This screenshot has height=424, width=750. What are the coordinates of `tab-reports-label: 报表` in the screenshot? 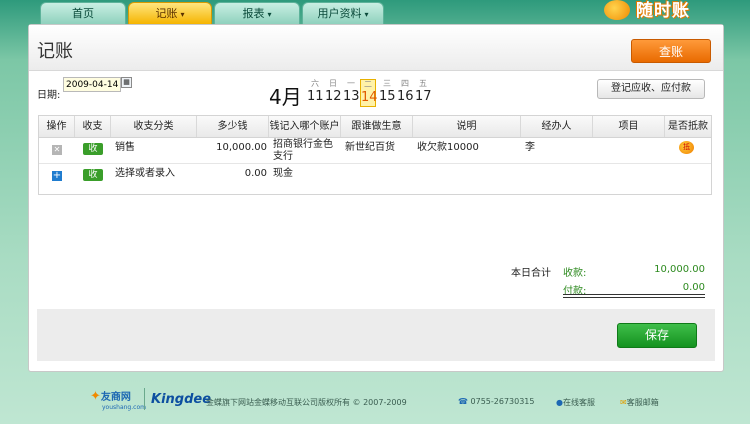 It's located at (253, 13).